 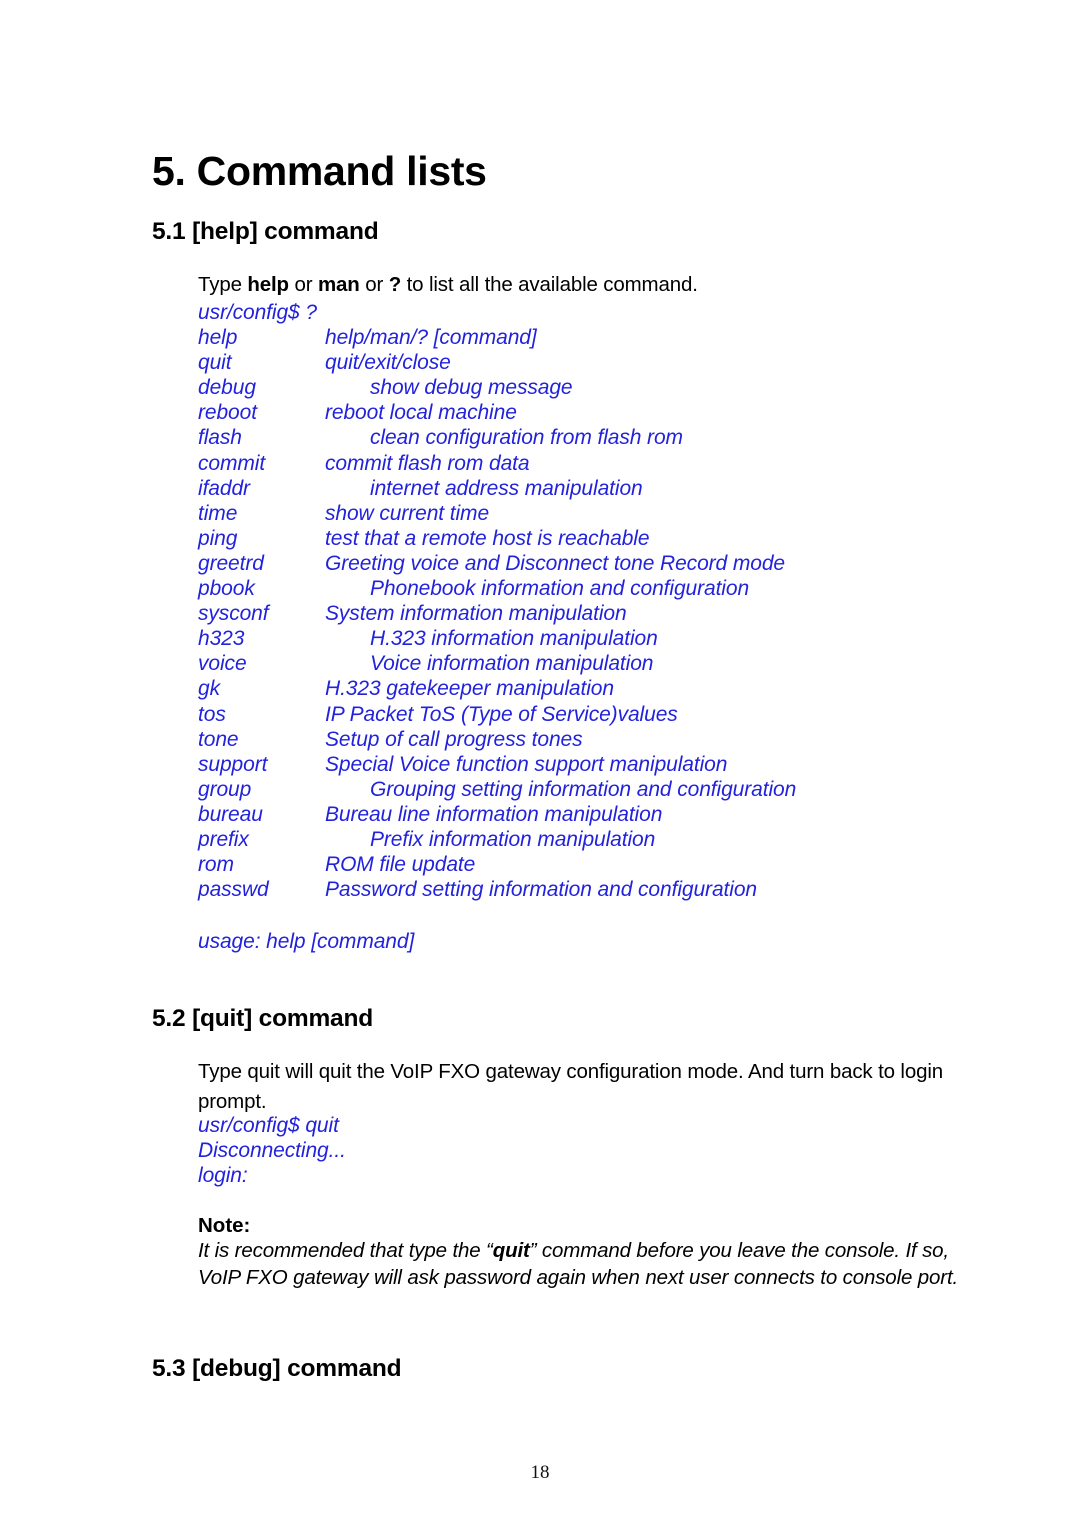 What do you see at coordinates (225, 789) in the screenshot?
I see `command-name: group` at bounding box center [225, 789].